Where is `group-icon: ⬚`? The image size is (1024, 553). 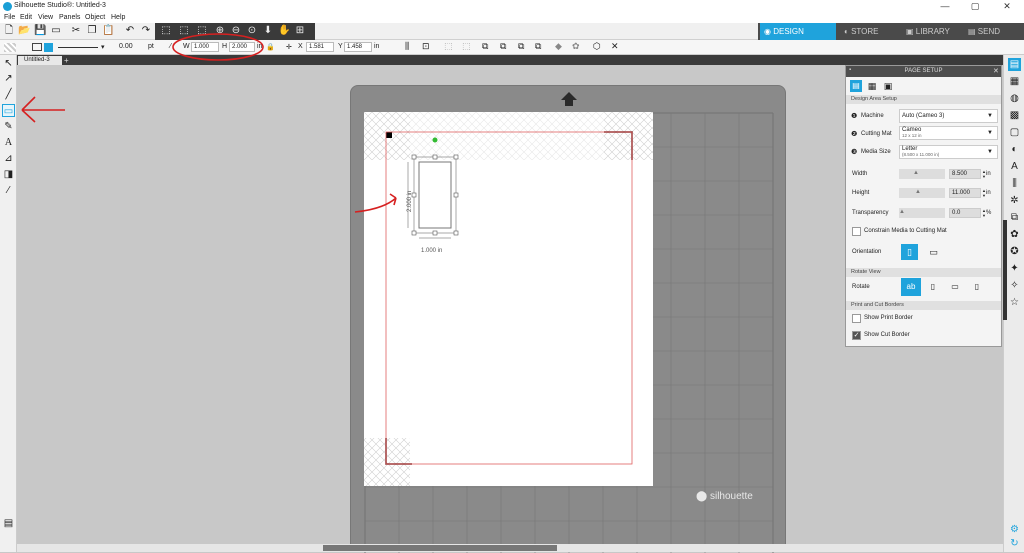
group-icon: ⬚ is located at coordinates (202, 31).